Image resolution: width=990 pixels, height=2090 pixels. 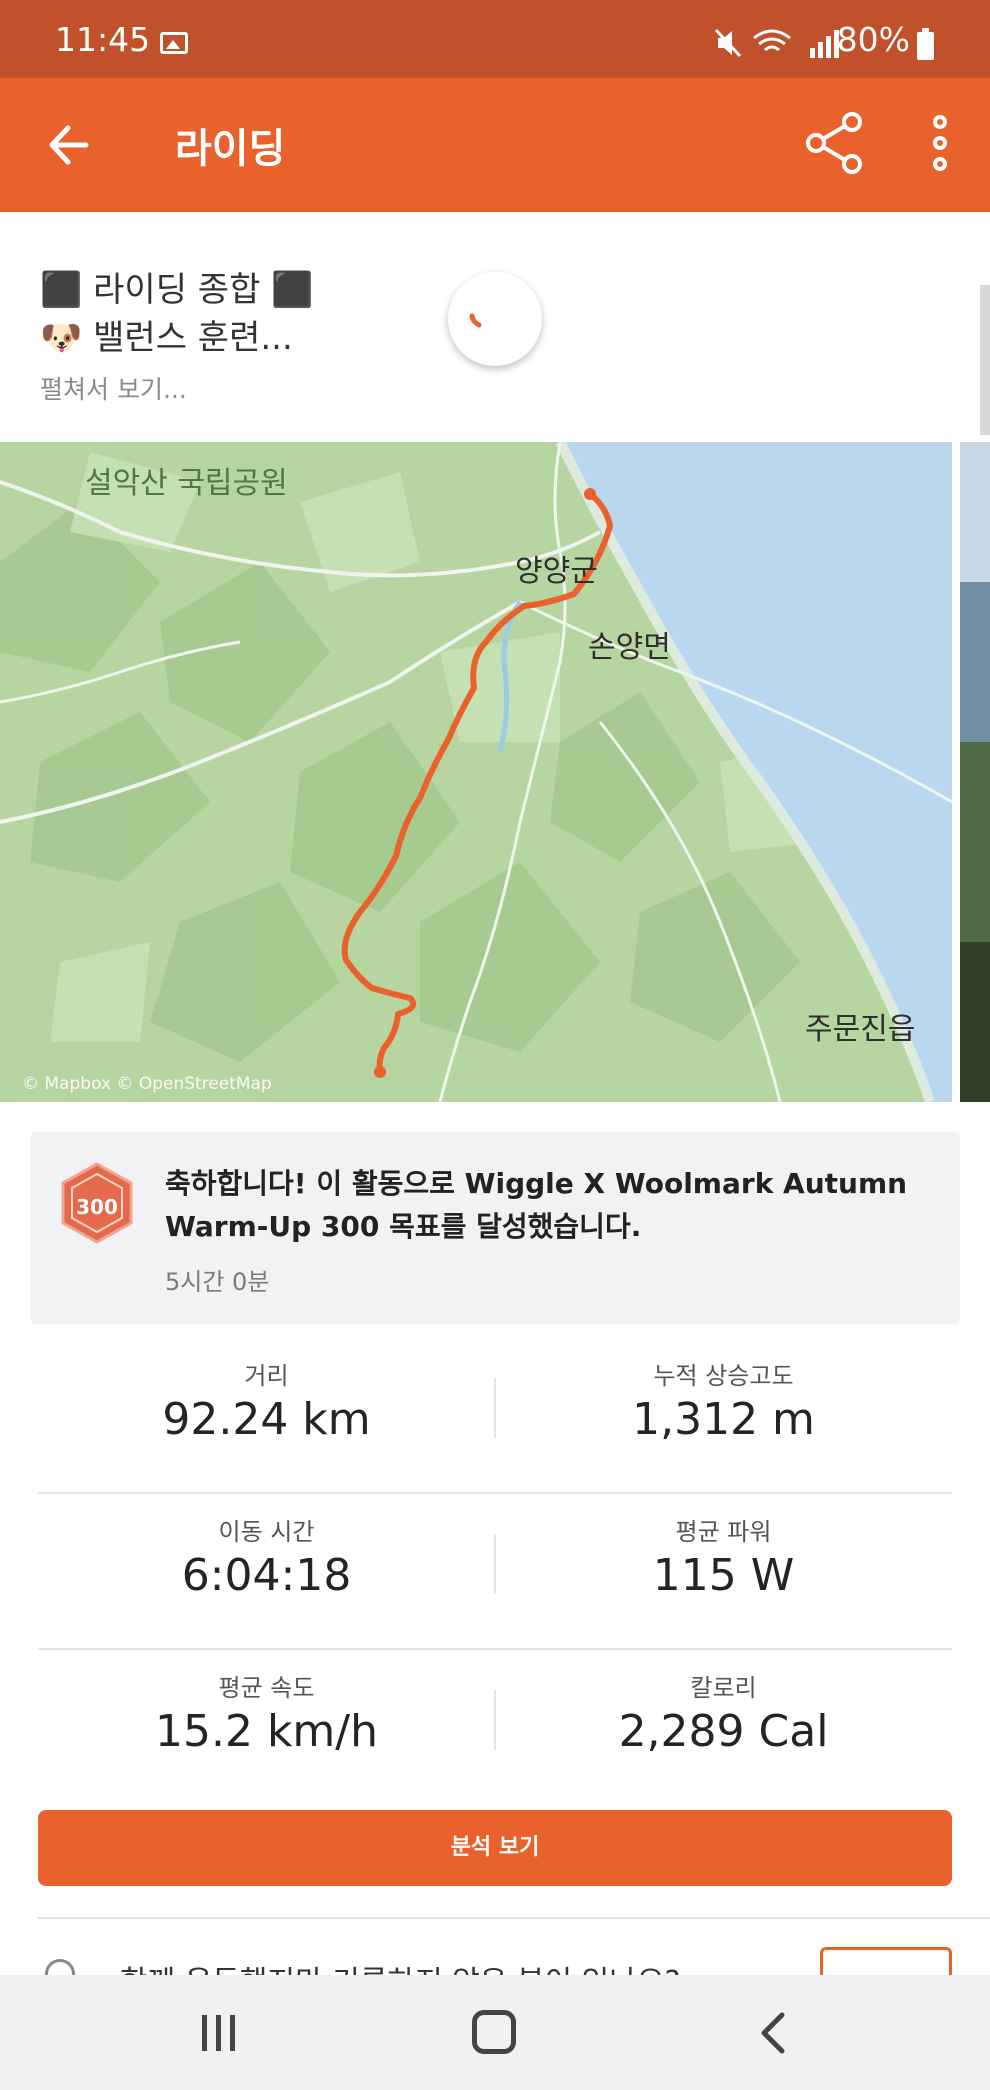 I want to click on stat-calories: 칼로리 2,289 Cal, so click(x=723, y=1728).